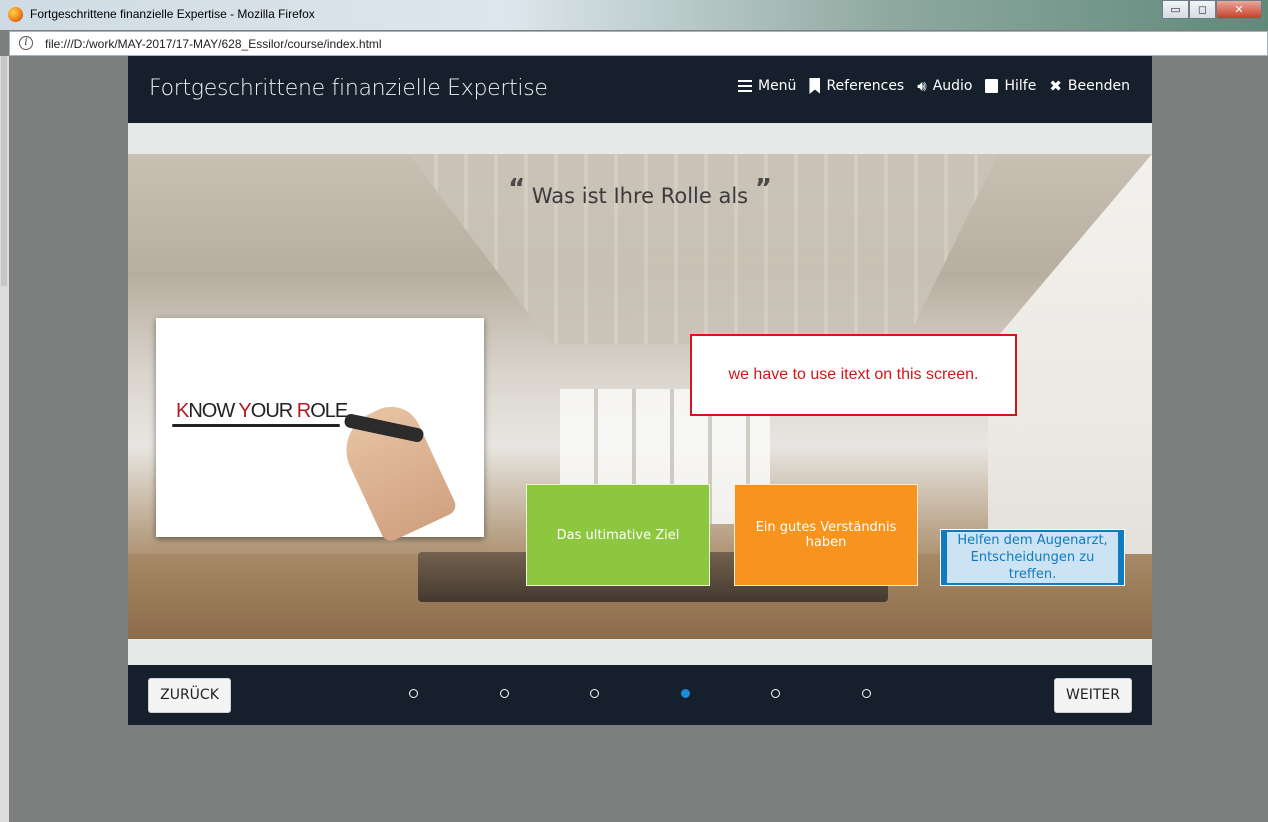 The height and width of the screenshot is (822, 1268). What do you see at coordinates (4, 439) in the screenshot?
I see `left-scrollbar` at bounding box center [4, 439].